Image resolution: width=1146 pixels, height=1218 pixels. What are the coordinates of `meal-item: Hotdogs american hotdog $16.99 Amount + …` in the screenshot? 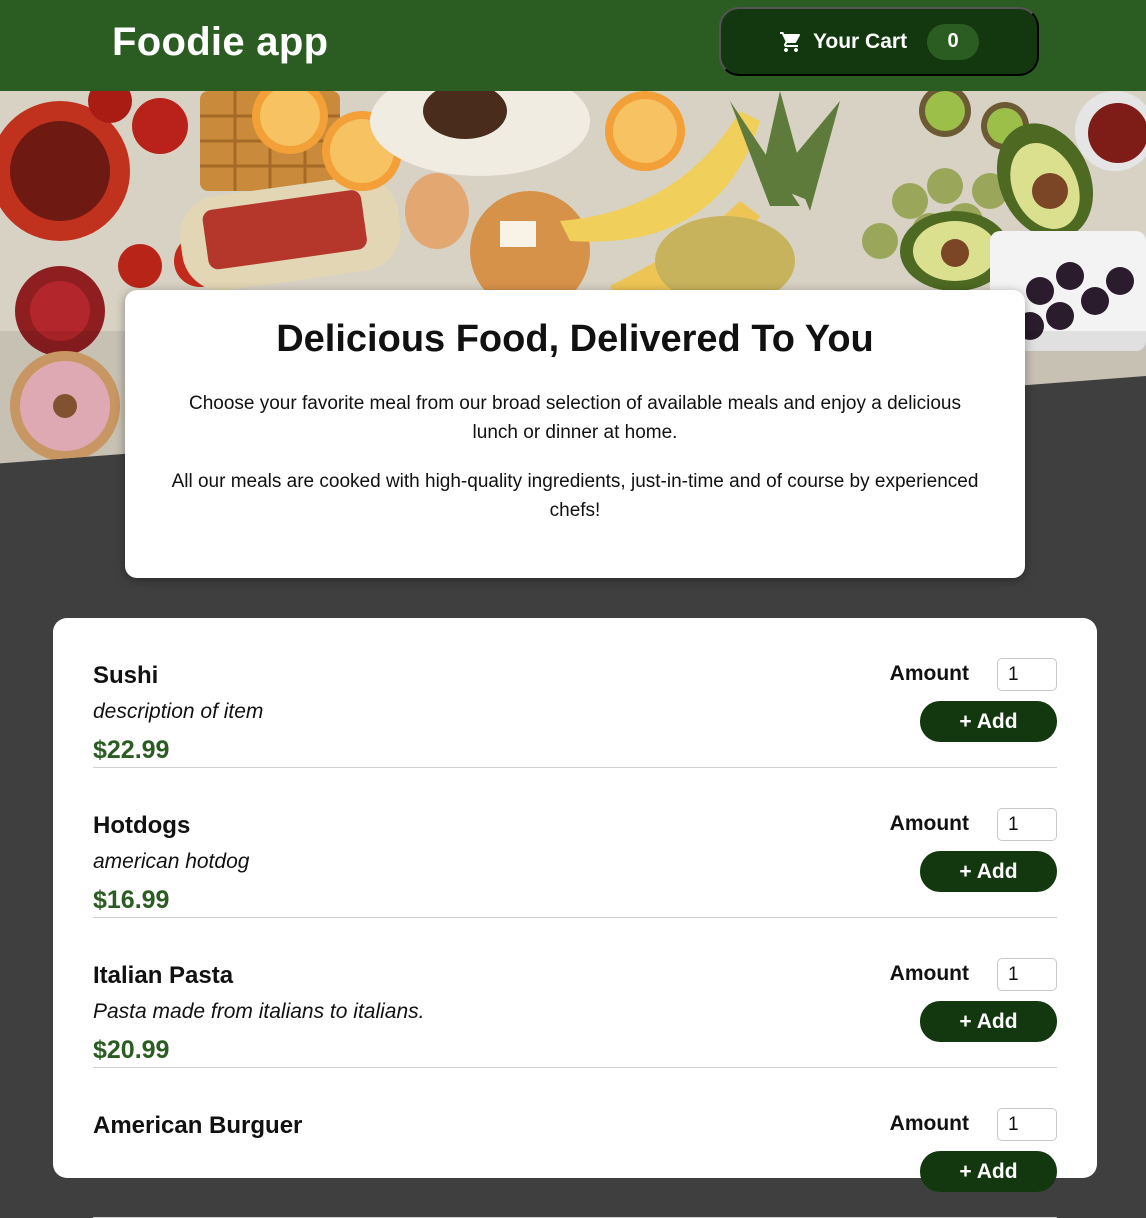 It's located at (575, 843).